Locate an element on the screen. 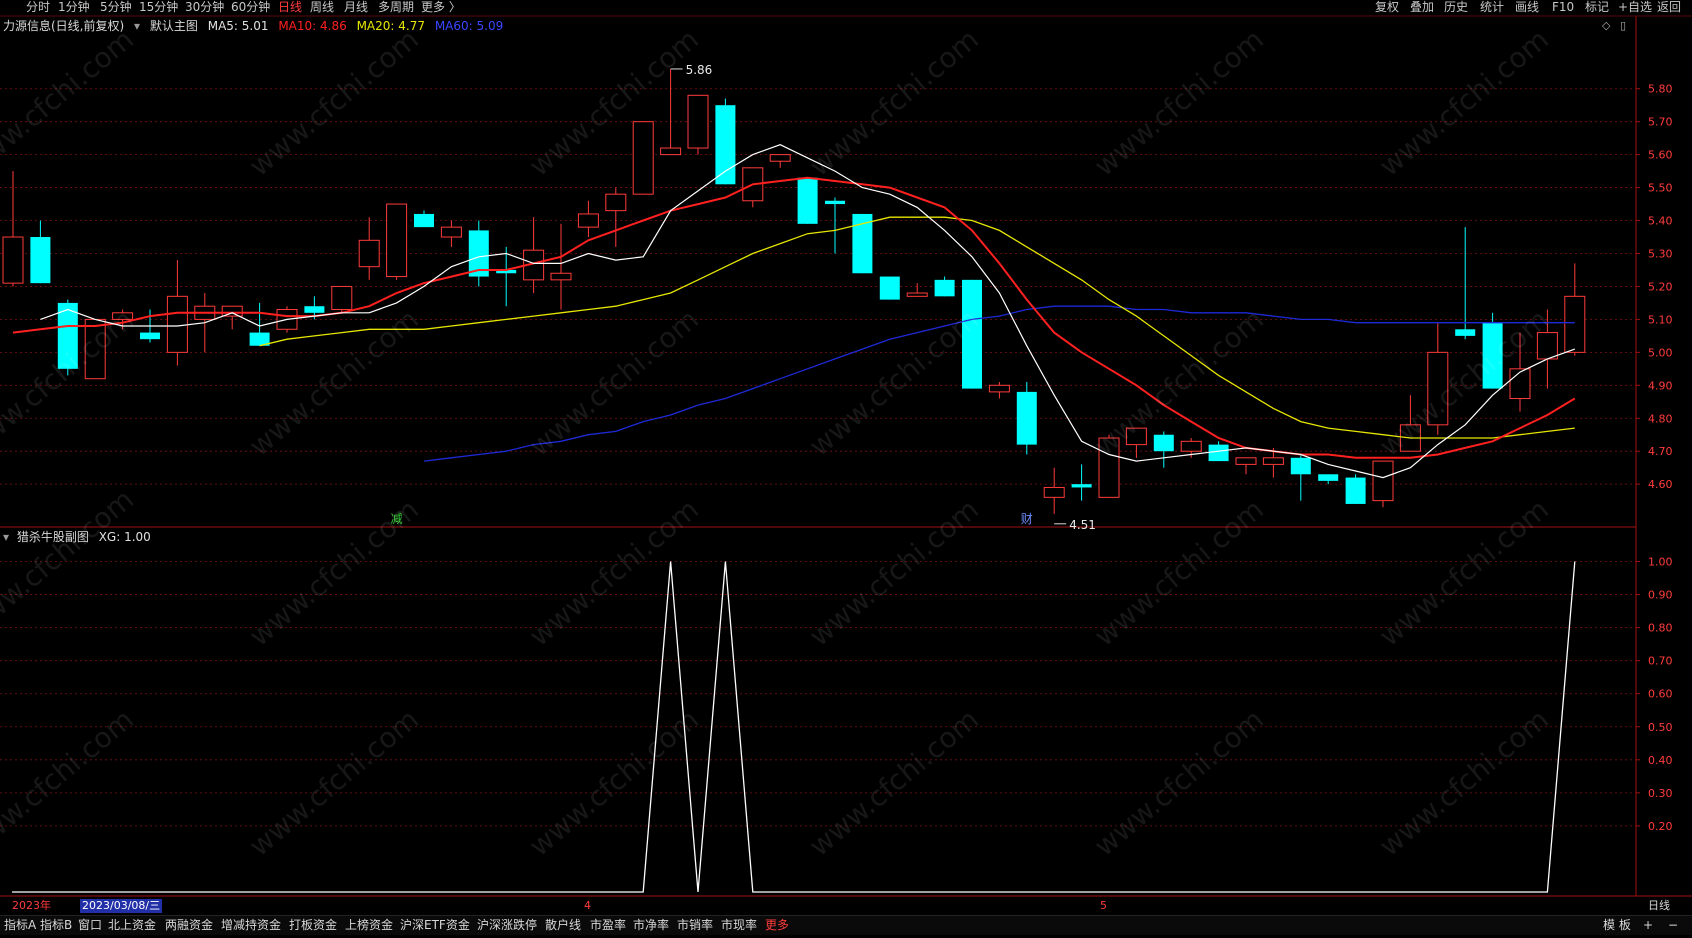  cursor-date-label: 2023/03/08/三 is located at coordinates (121, 906).